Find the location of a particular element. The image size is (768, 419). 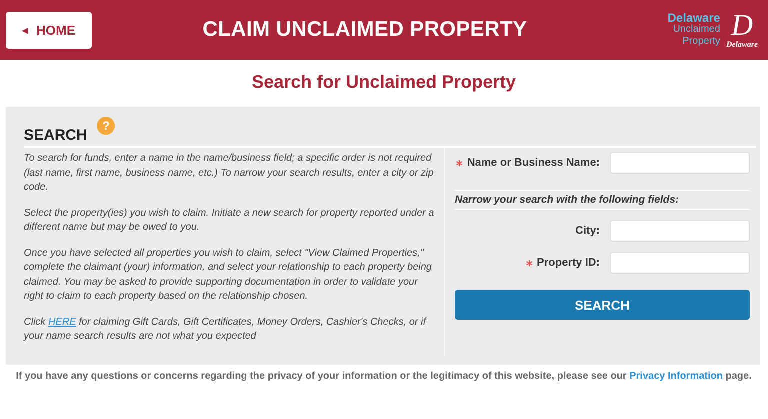

privacy-link: Privacy Information is located at coordinates (676, 376).